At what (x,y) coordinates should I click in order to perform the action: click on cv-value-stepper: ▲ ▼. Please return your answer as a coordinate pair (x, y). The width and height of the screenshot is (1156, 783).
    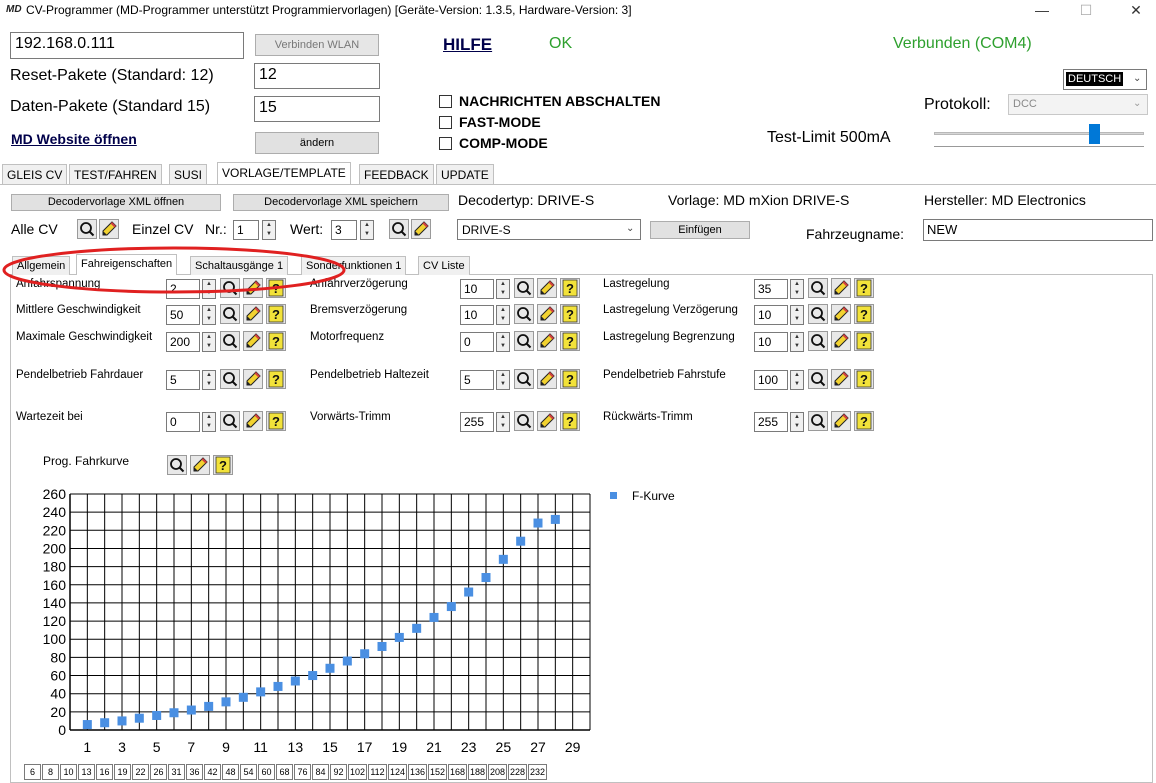
    Looking at the image, I should click on (367, 230).